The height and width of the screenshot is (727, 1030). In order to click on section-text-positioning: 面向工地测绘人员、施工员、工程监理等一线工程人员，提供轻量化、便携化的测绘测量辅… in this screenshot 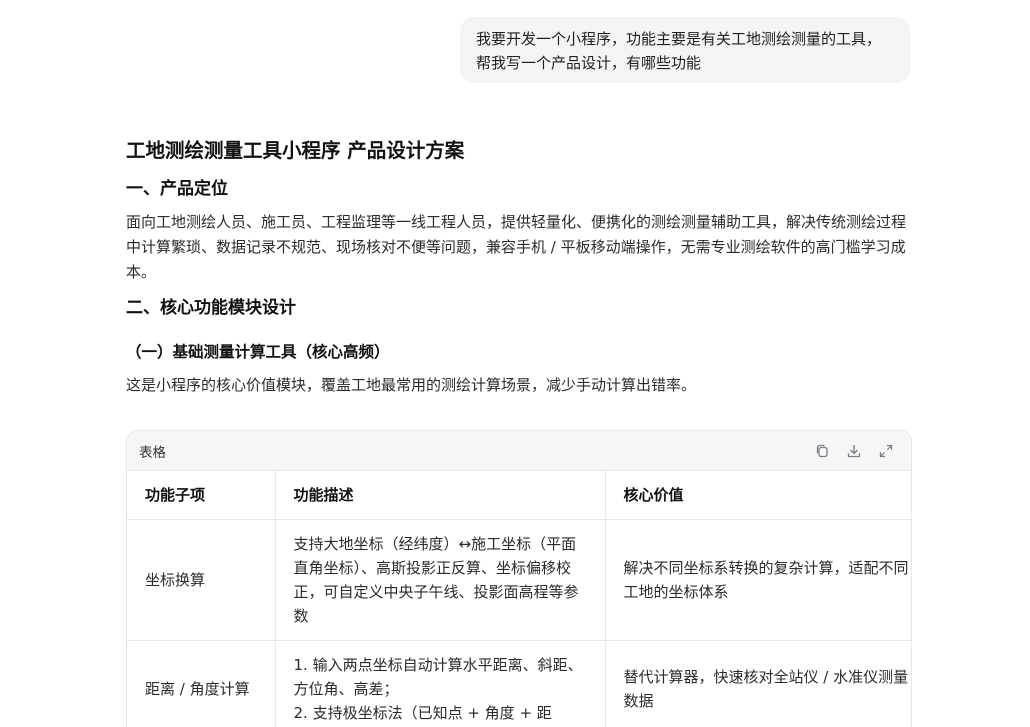, I will do `click(516, 247)`.